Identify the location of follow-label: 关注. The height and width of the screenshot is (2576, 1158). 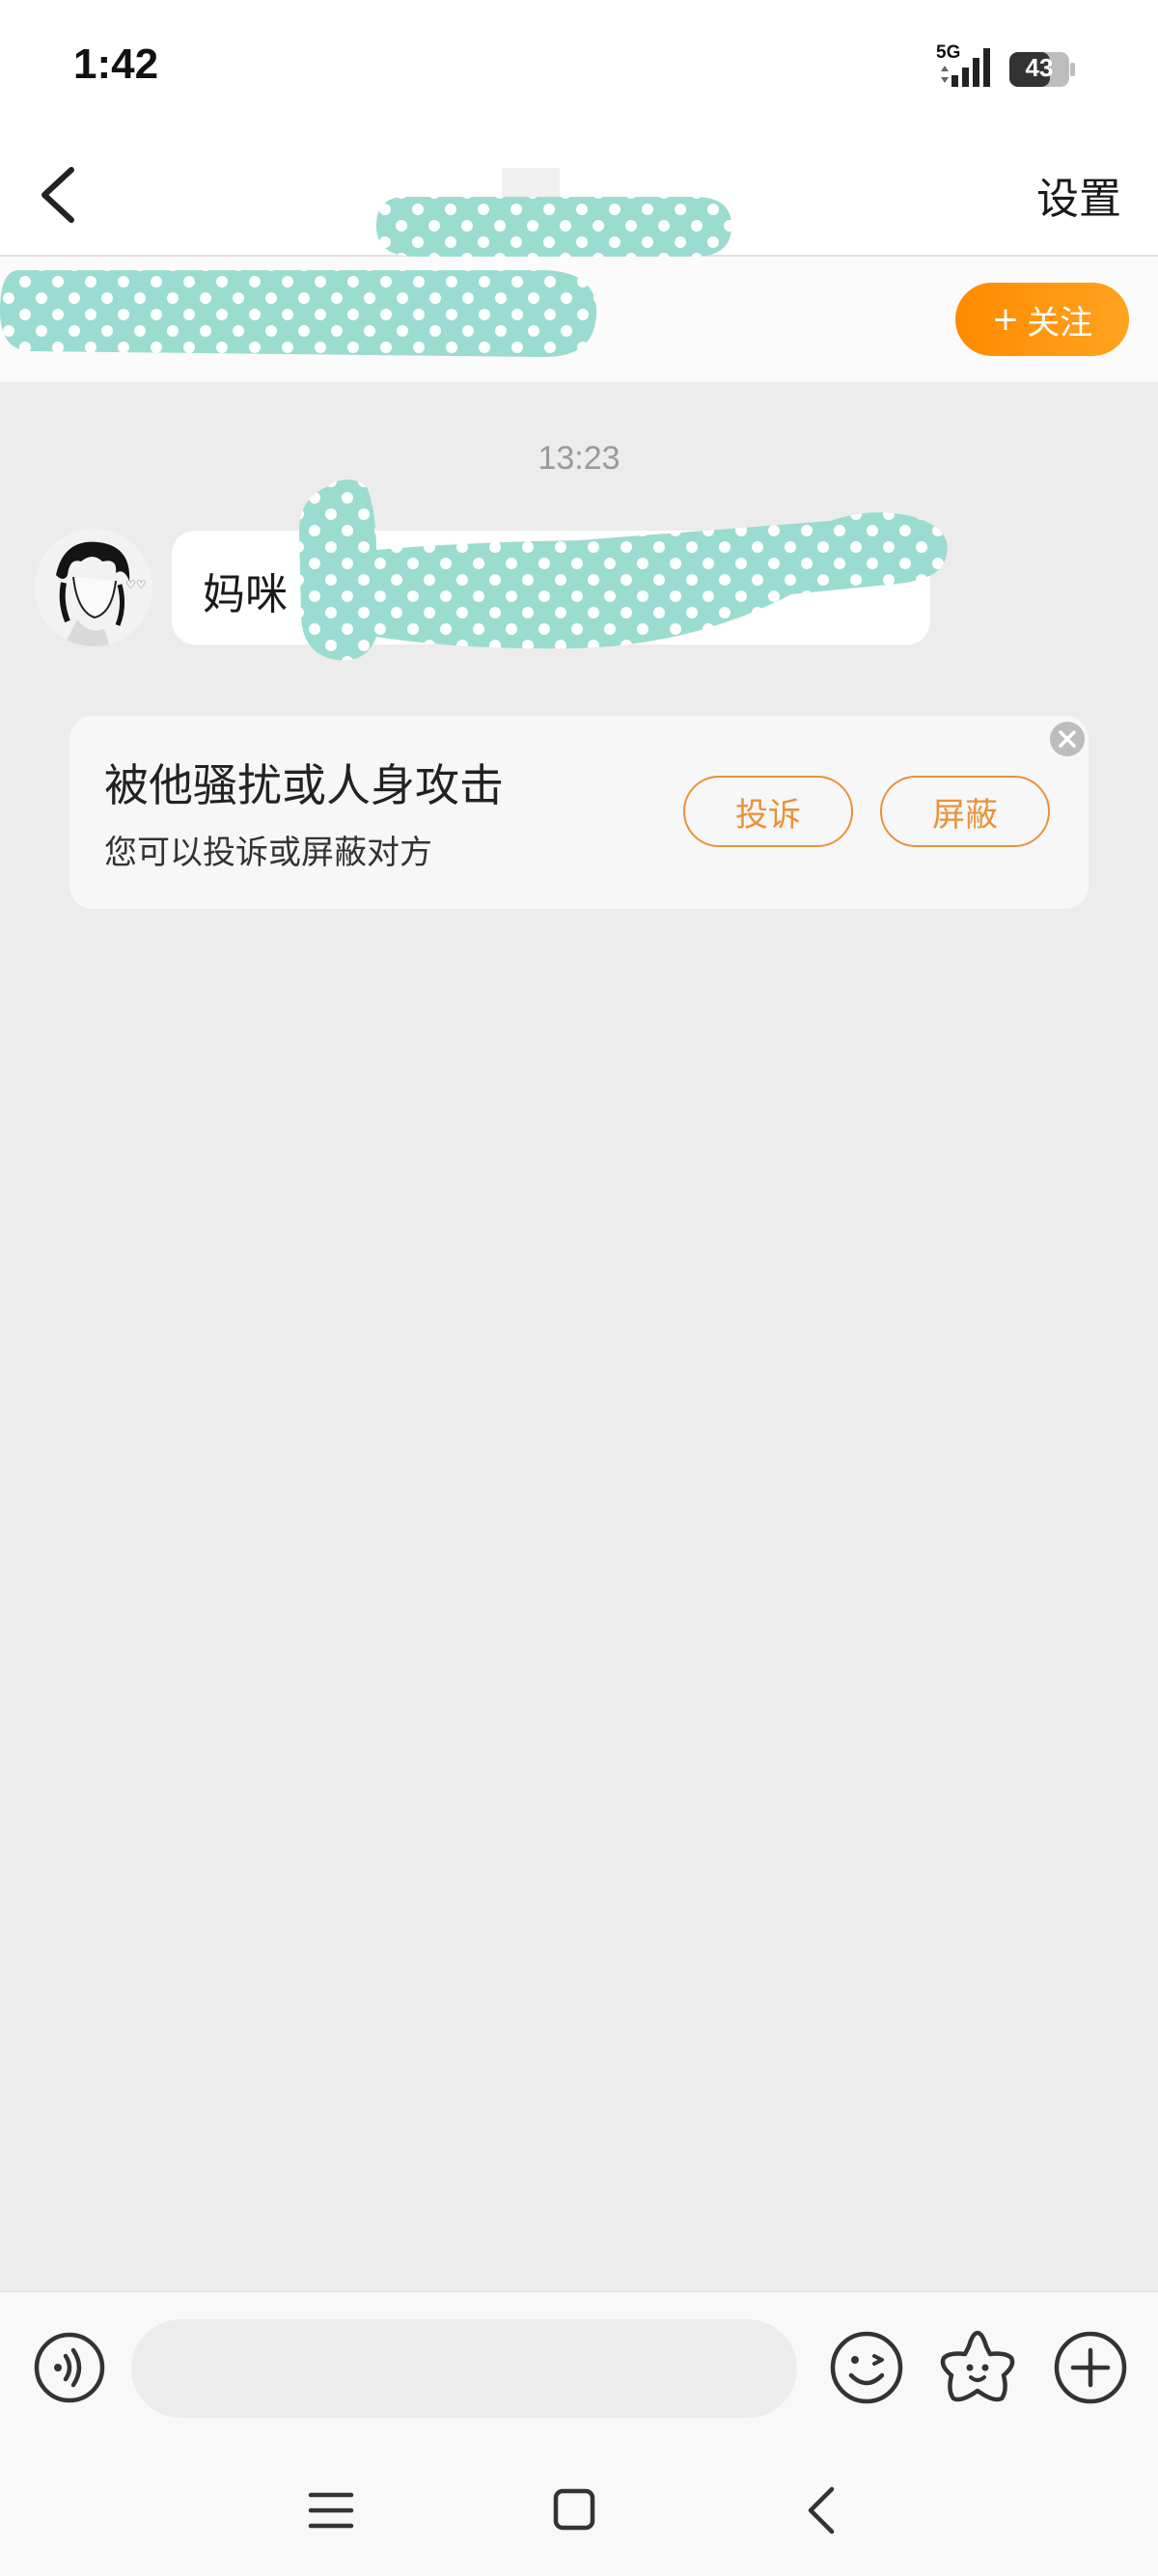
(1060, 323).